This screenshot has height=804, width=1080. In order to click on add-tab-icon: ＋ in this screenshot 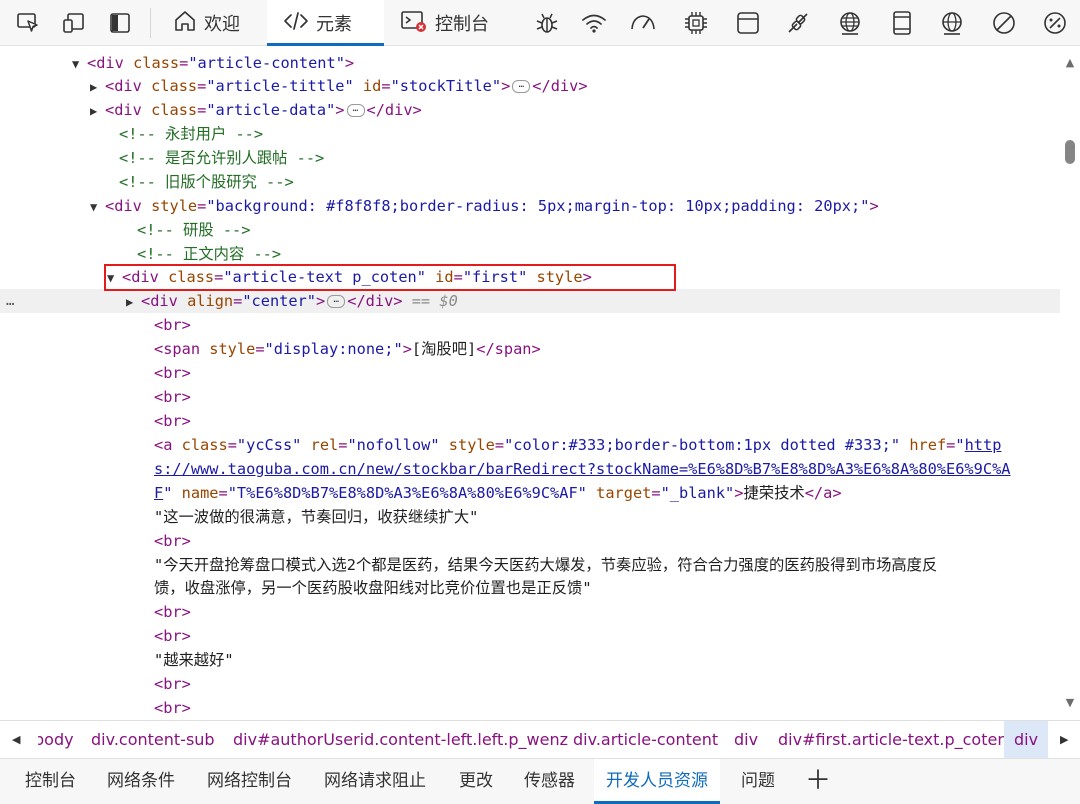, I will do `click(818, 781)`.